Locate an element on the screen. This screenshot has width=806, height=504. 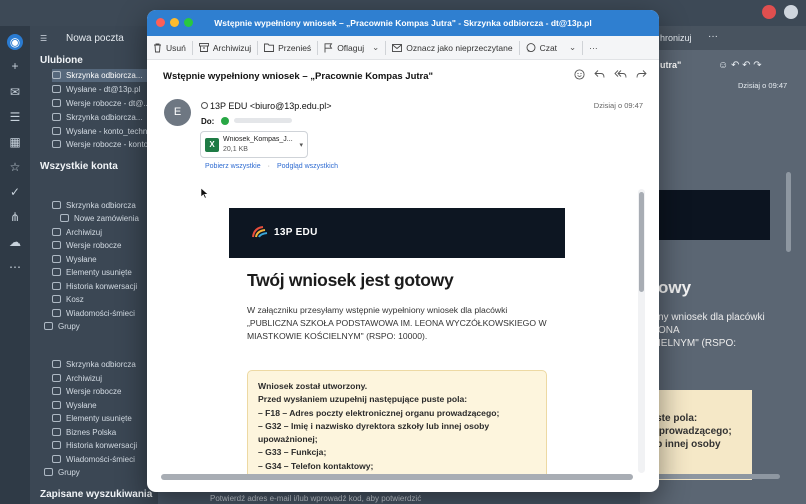
all-accounts-heading: Wszystkie konta is located at coordinates (79, 166).